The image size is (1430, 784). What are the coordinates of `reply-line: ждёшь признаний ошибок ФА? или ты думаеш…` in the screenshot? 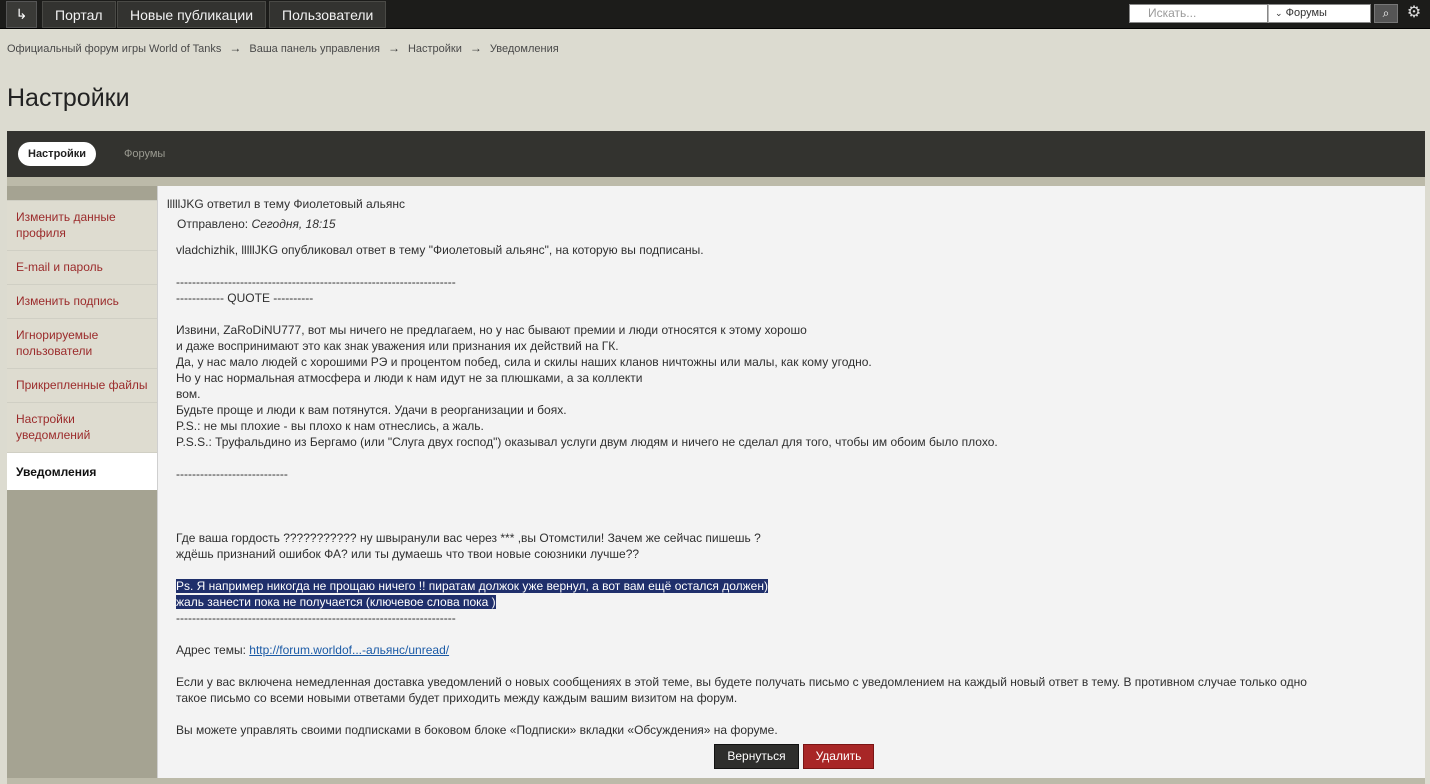 It's located at (408, 554).